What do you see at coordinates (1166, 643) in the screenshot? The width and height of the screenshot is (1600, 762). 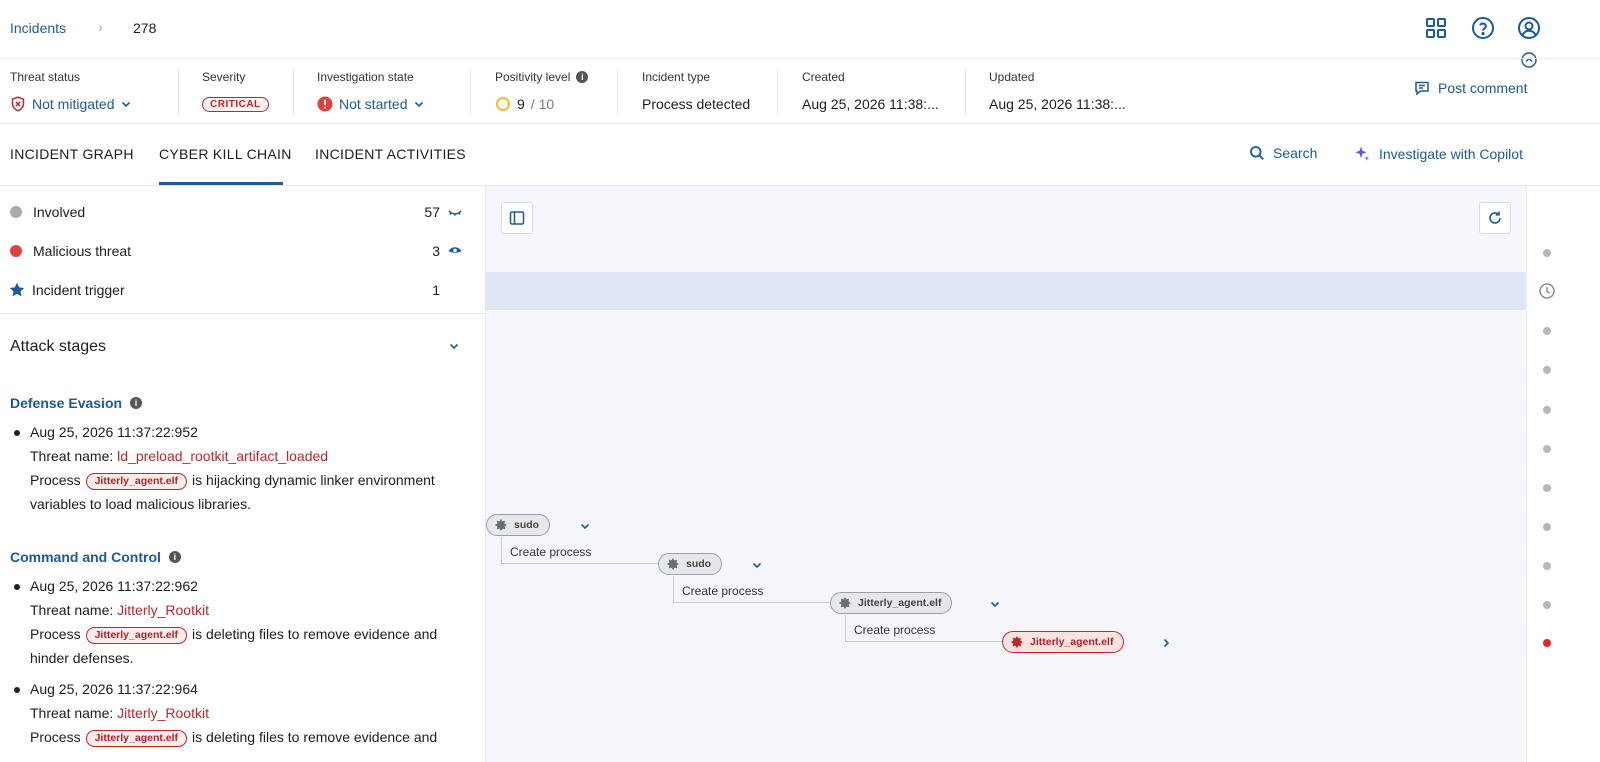 I see `chevron-right-icon` at bounding box center [1166, 643].